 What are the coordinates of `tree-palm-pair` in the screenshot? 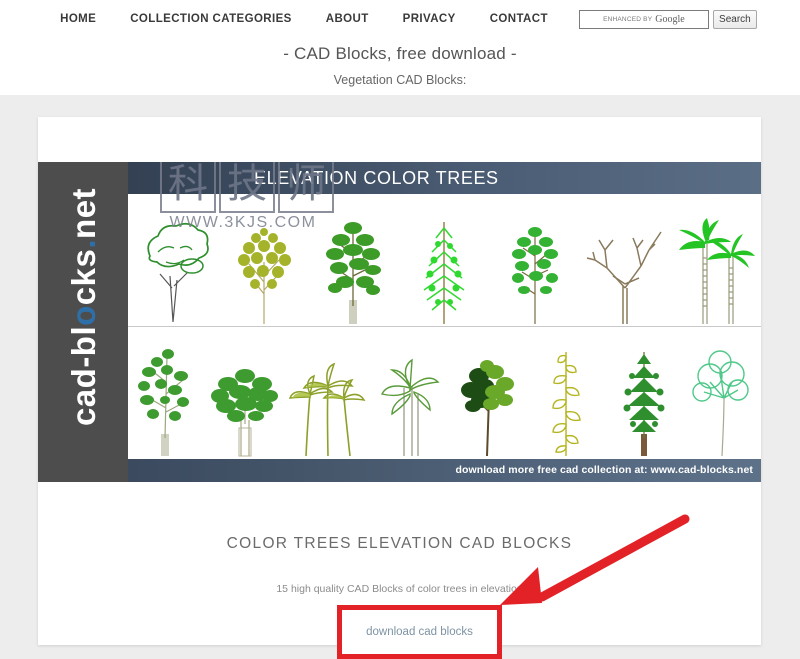 It's located at (716, 263).